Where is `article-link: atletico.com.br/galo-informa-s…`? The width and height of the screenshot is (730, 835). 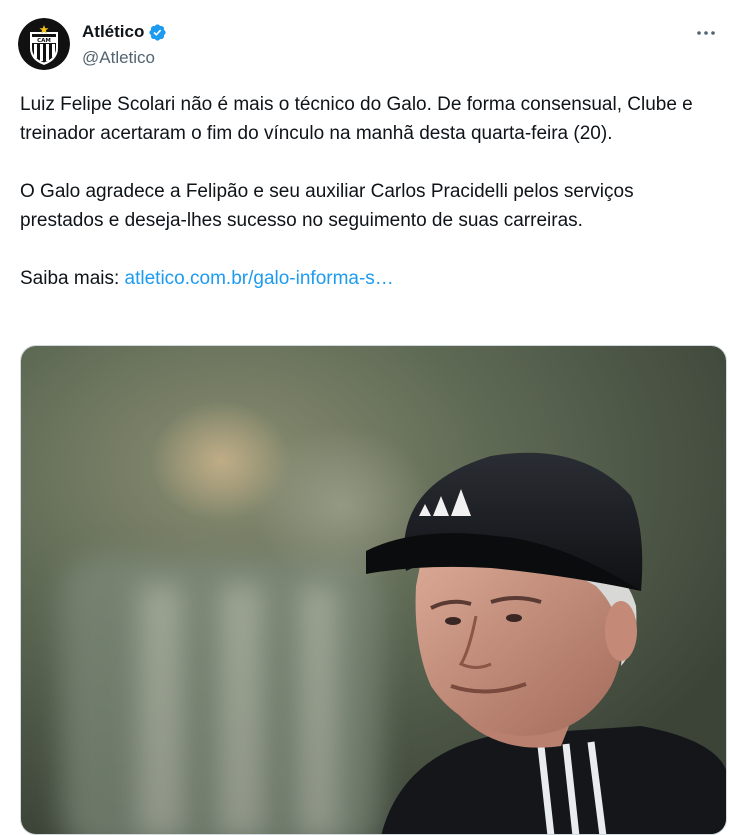 article-link: atletico.com.br/galo-informa-s… is located at coordinates (259, 278).